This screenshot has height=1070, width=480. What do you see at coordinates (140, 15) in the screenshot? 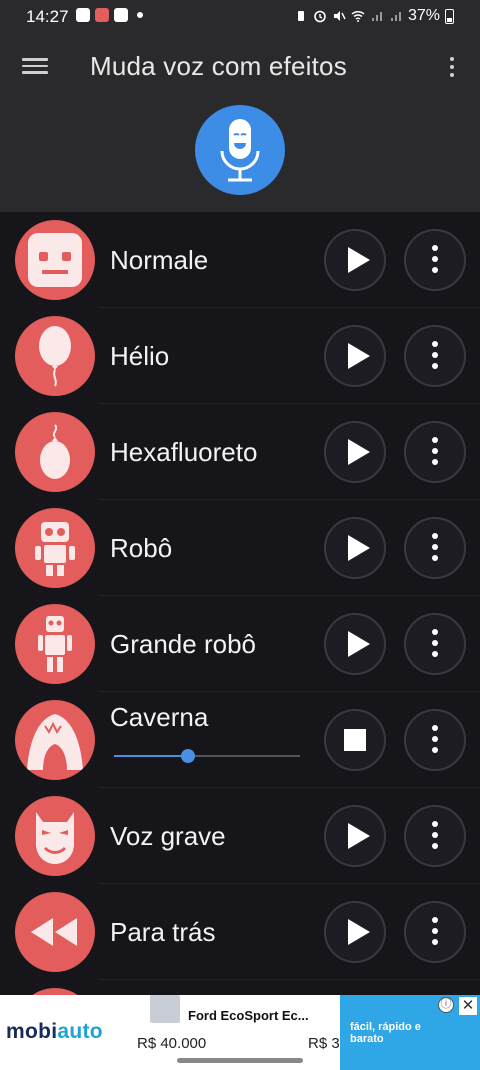
I see `more-notifications-dot` at bounding box center [140, 15].